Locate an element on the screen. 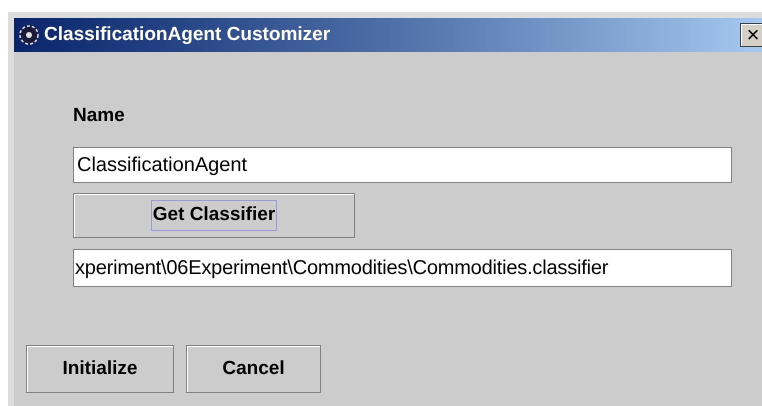 The image size is (762, 406). get-classifier-button: Get Classifier is located at coordinates (214, 215).